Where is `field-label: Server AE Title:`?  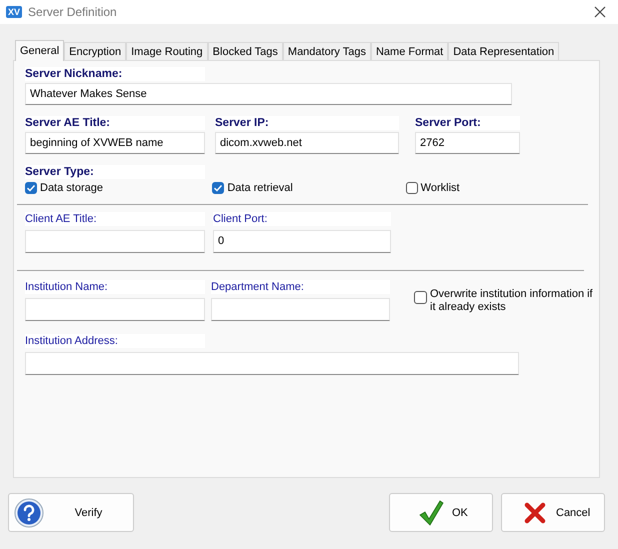 field-label: Server AE Title: is located at coordinates (115, 123).